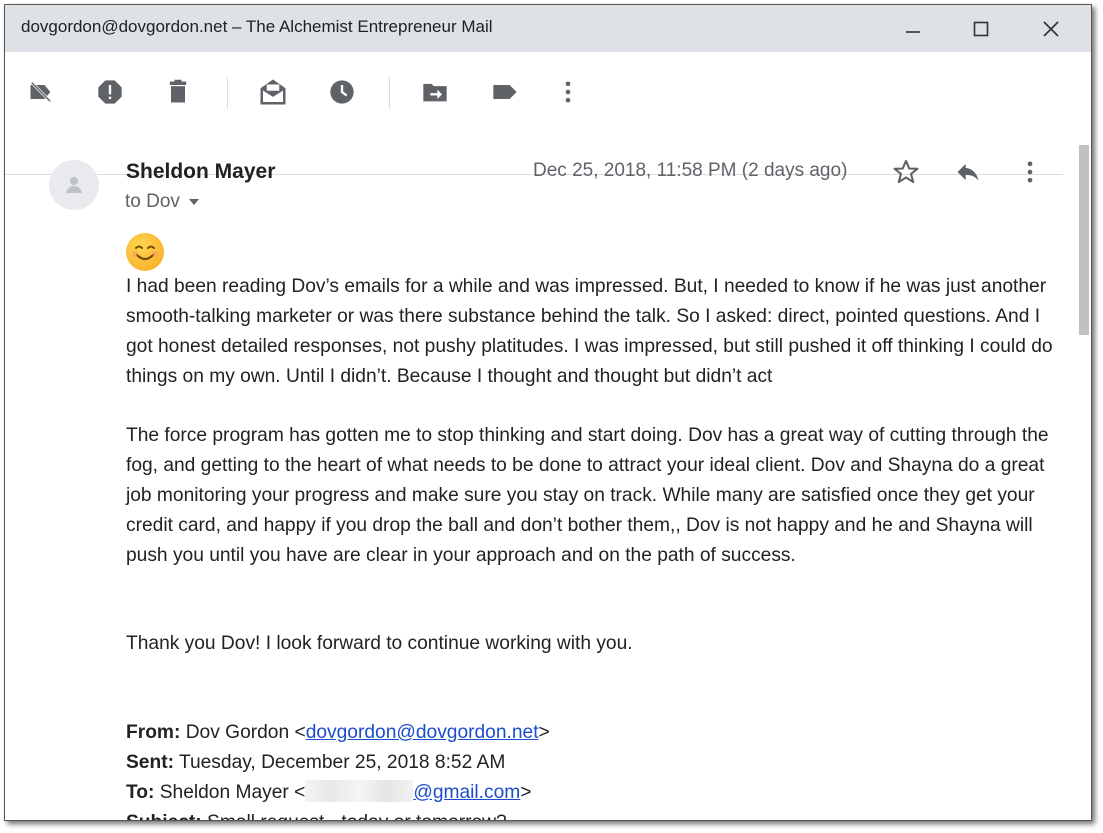 The width and height of the screenshot is (1103, 833). I want to click on to-name: Sheldon Mayer <, so click(230, 792).